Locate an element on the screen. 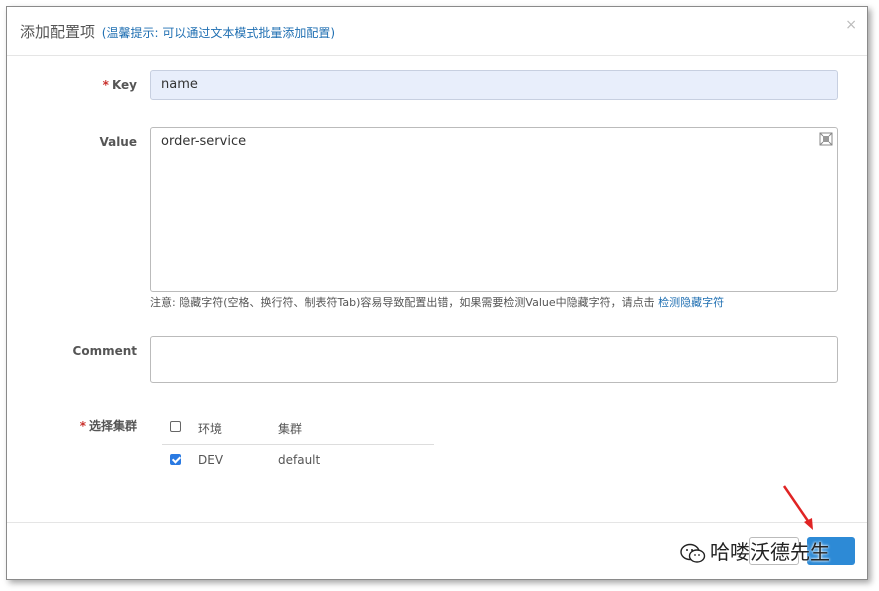 The width and height of the screenshot is (879, 591). dialog-title-text: 添加配置项 is located at coordinates (58, 32).